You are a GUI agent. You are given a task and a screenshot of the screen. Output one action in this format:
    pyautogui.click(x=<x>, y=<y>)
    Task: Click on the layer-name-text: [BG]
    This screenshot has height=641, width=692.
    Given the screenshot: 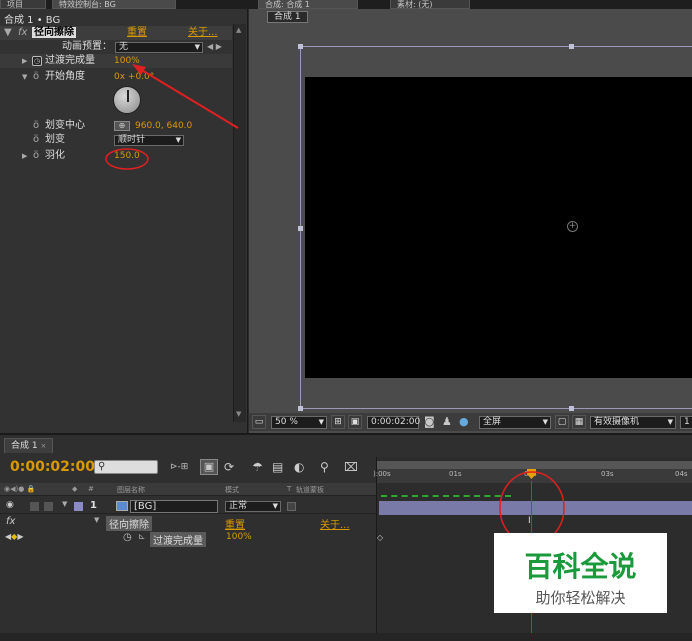 What is the action you would take?
    pyautogui.click(x=145, y=506)
    